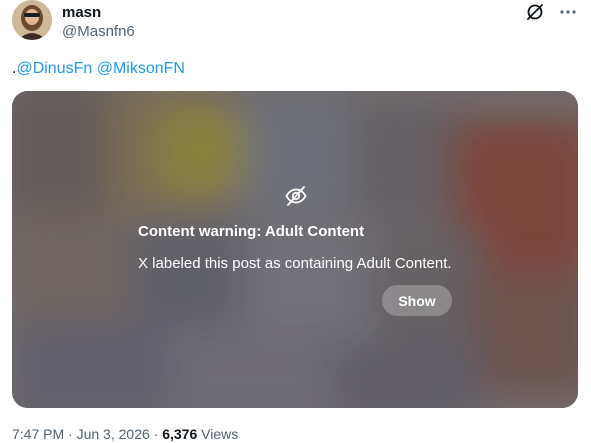 This screenshot has height=443, width=591. What do you see at coordinates (98, 31) in the screenshot?
I see `author-handle: @Masnfn6` at bounding box center [98, 31].